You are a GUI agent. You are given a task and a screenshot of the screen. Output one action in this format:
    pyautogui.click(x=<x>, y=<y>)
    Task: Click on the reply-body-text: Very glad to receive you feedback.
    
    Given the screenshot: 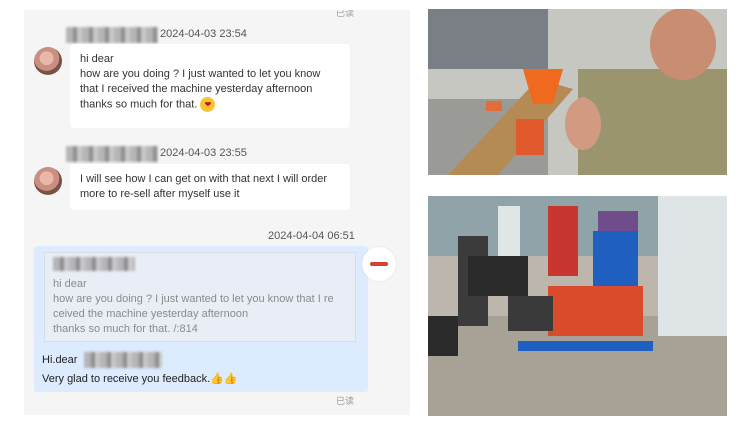 What is the action you would take?
    pyautogui.click(x=126, y=379)
    